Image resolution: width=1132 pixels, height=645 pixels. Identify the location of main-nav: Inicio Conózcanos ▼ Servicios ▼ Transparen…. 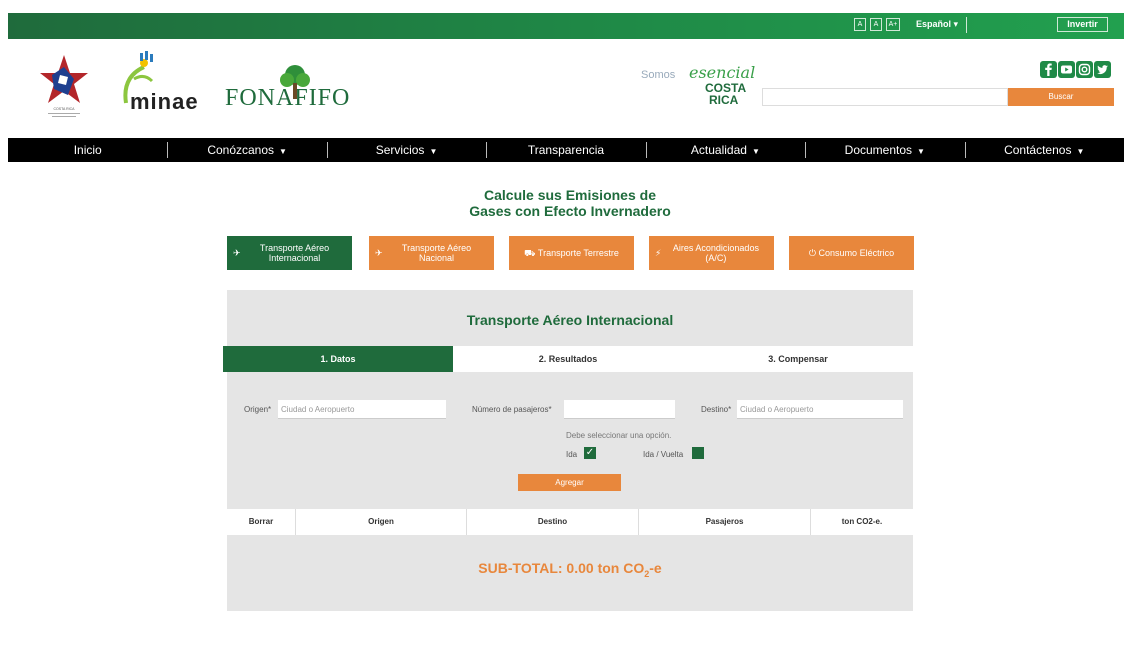
(566, 150).